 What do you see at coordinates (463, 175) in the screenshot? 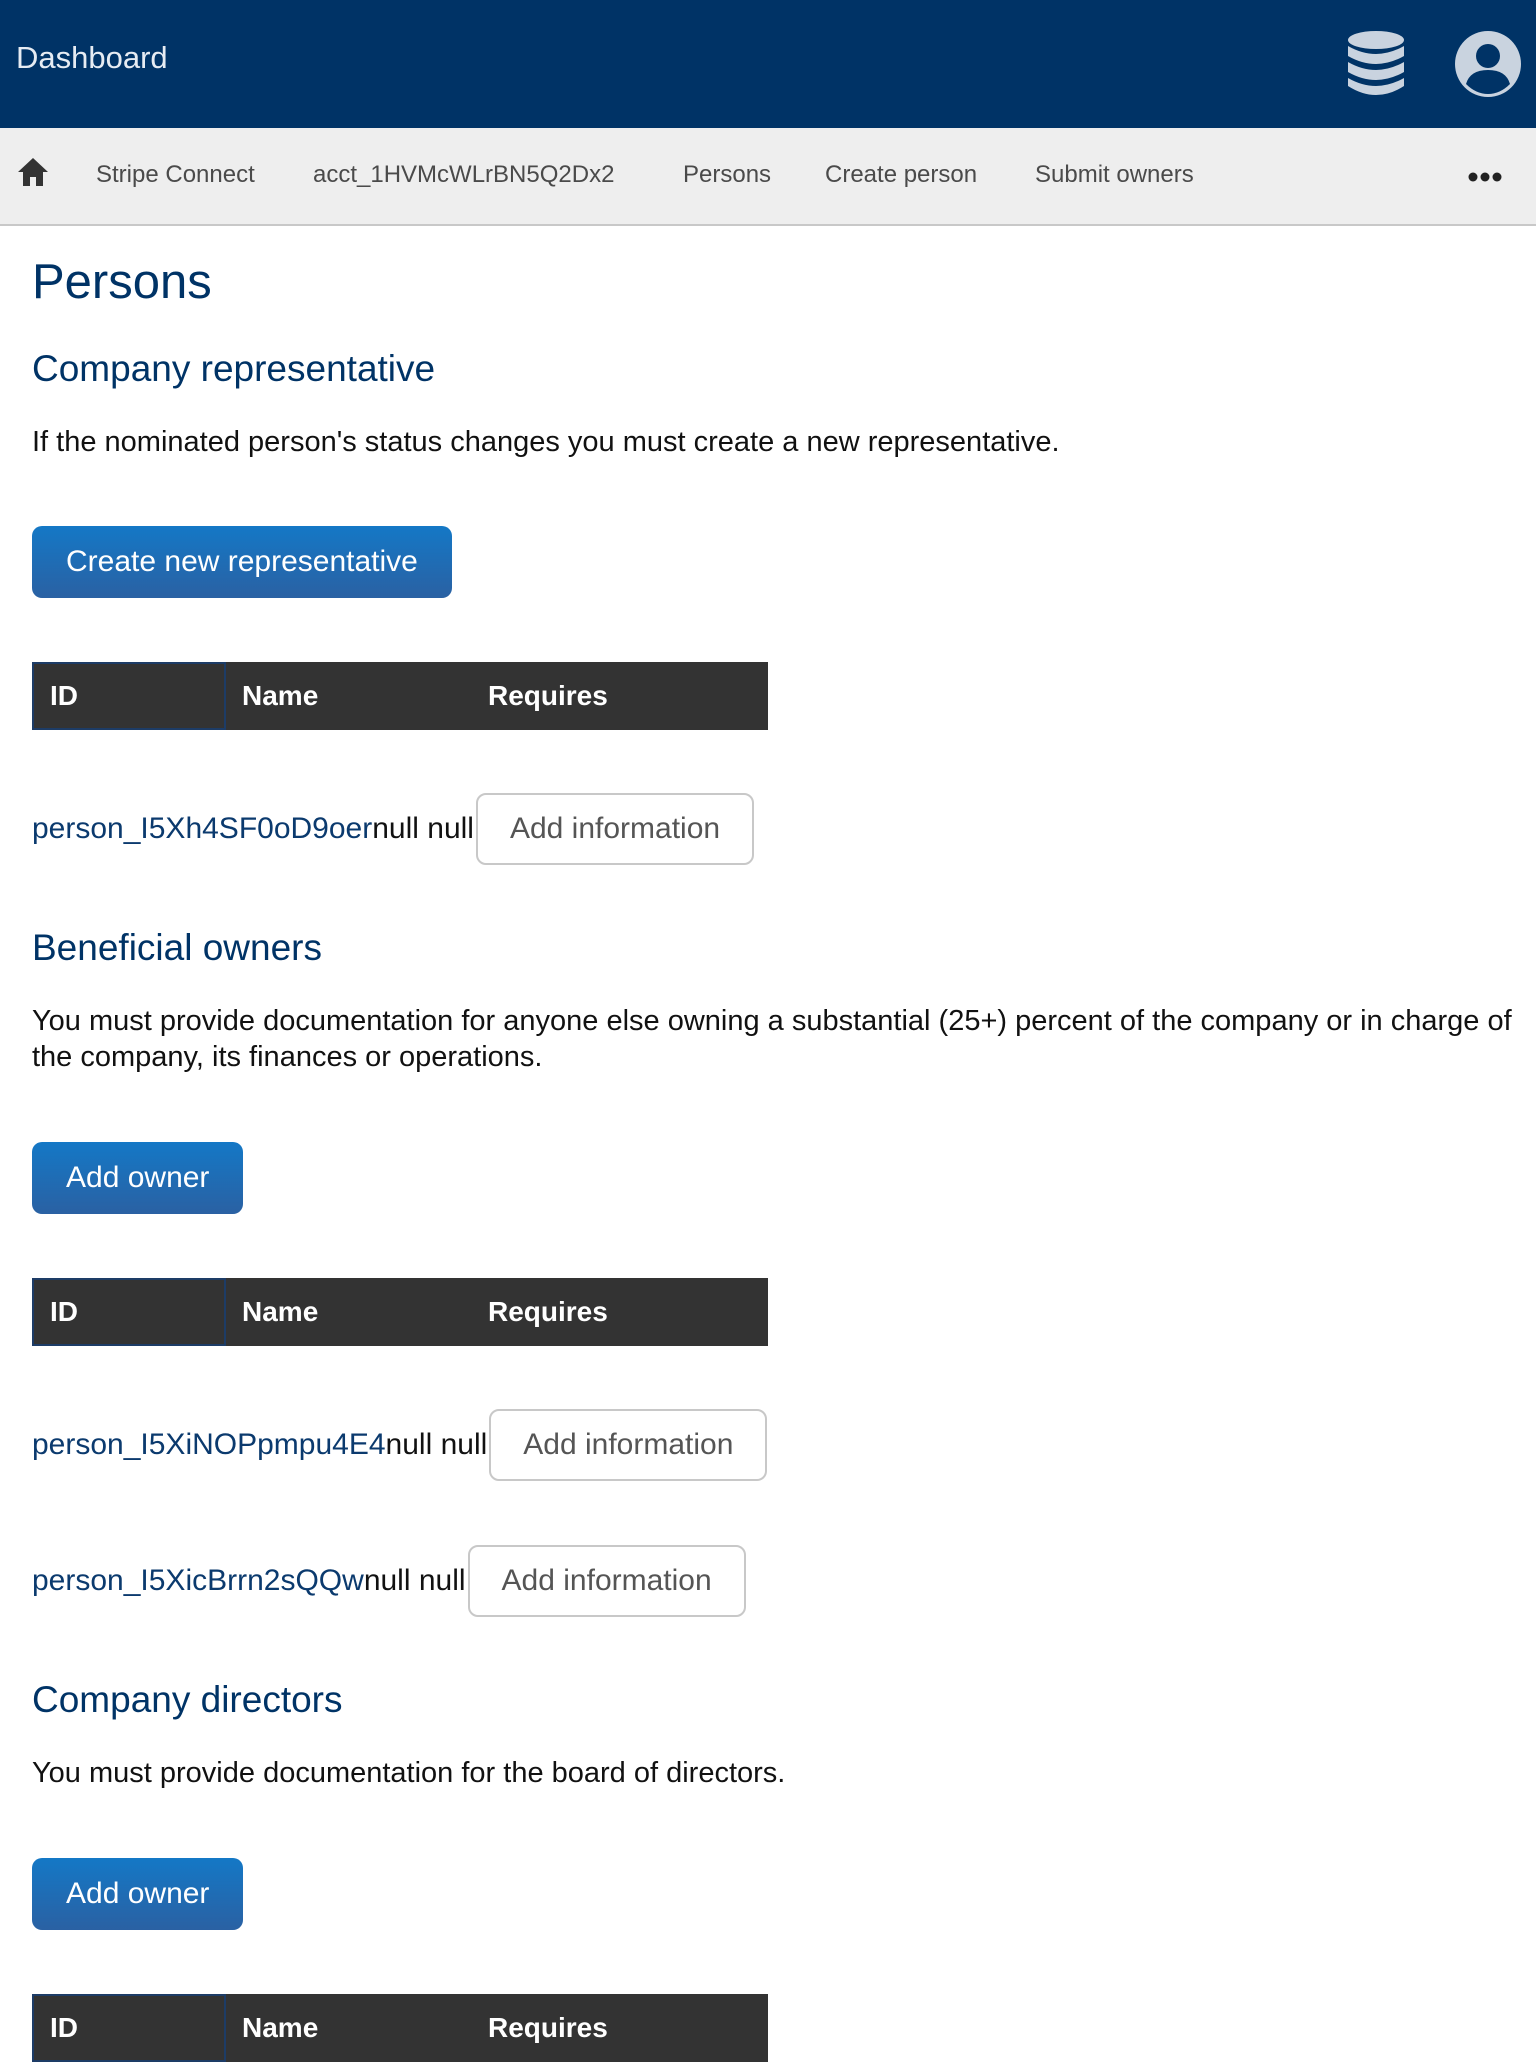
I see `breadcrumb-item-account: acct_1HVMcWLrBN5Q2Dx2` at bounding box center [463, 175].